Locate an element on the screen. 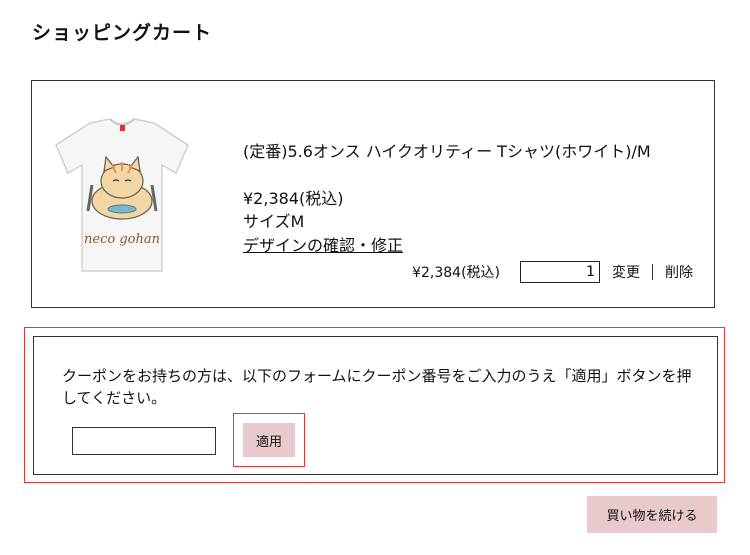 Image resolution: width=750 pixels, height=555 pixels. change-link: 変更 is located at coordinates (626, 272).